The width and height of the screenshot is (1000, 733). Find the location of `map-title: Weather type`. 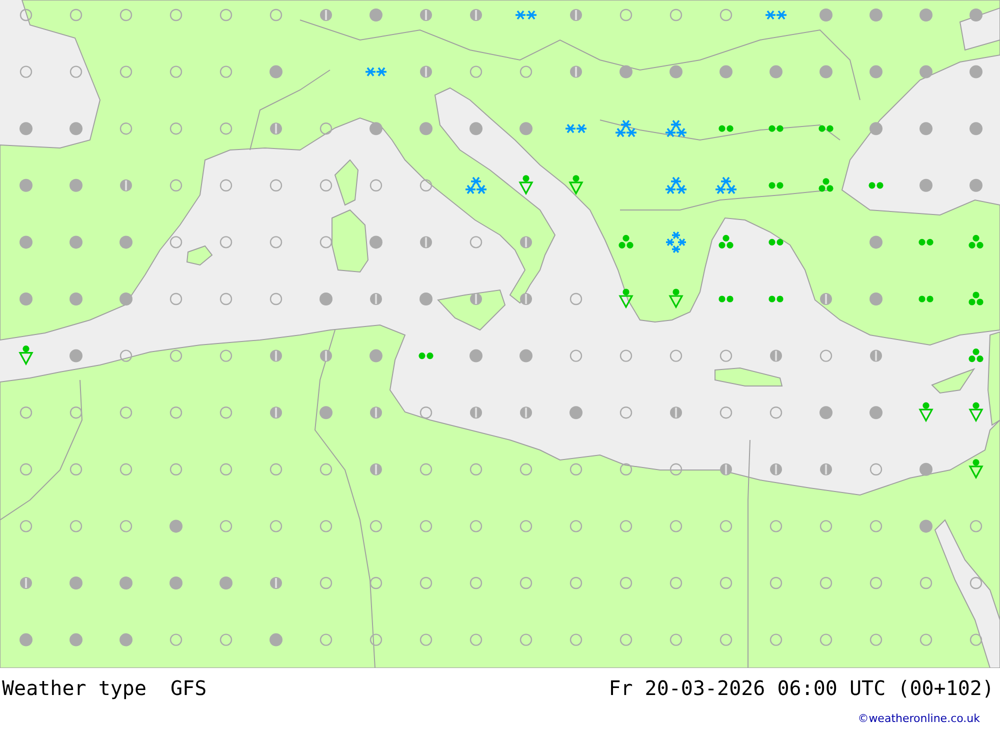

map-title: Weather type is located at coordinates (74, 688).